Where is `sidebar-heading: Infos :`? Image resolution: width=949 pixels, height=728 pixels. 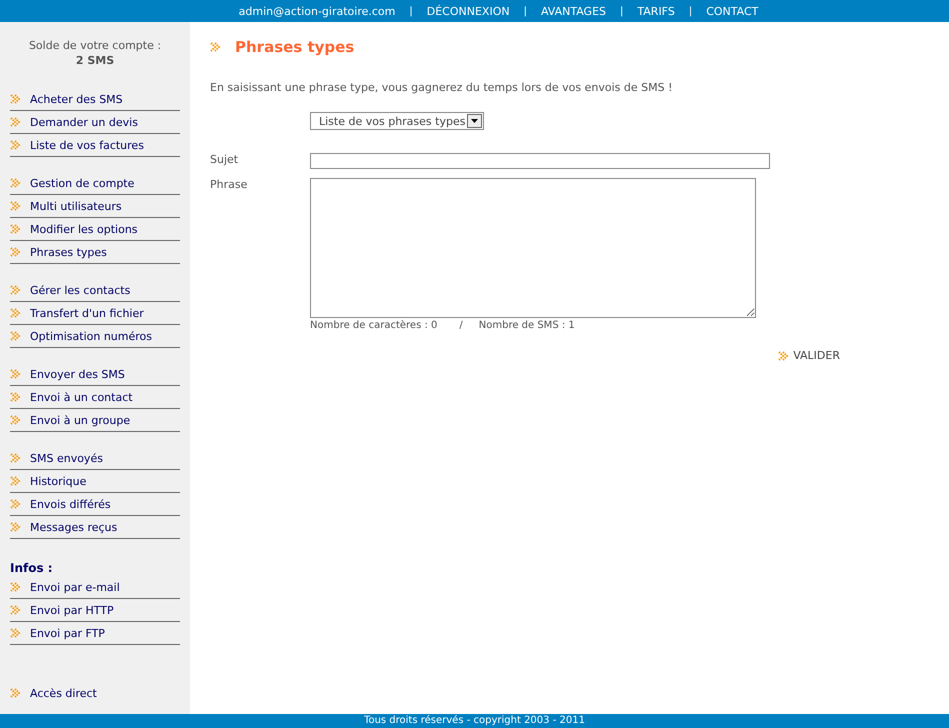
sidebar-heading: Infos : is located at coordinates (32, 568).